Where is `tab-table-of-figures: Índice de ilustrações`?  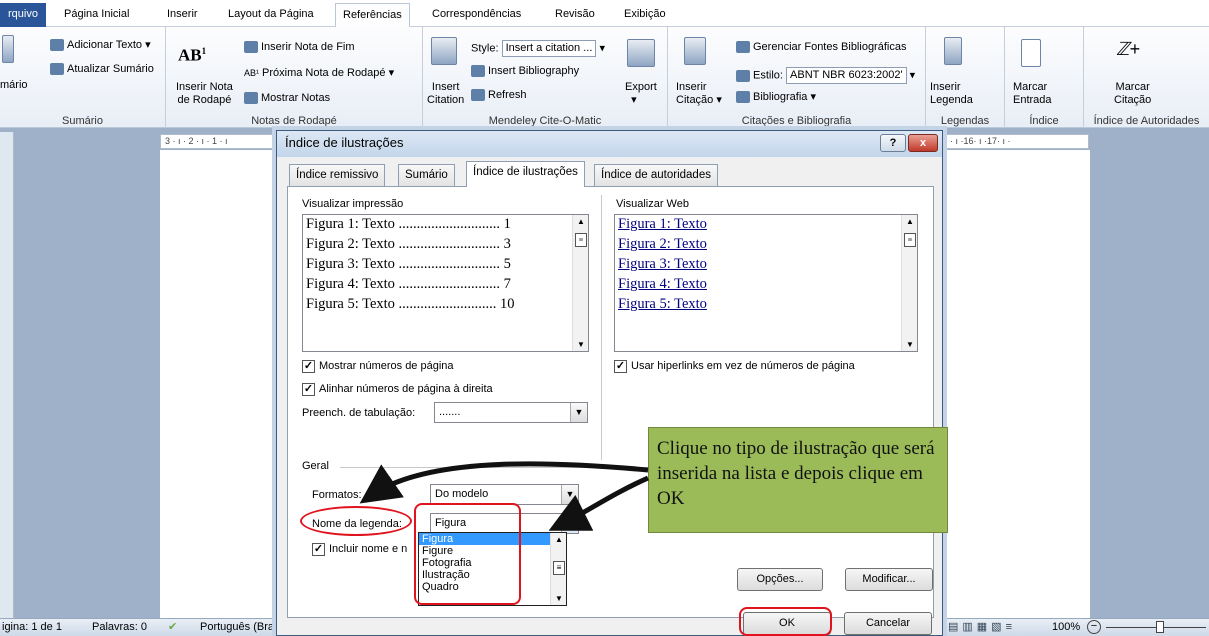 tab-table-of-figures: Índice de ilustrações is located at coordinates (525, 174).